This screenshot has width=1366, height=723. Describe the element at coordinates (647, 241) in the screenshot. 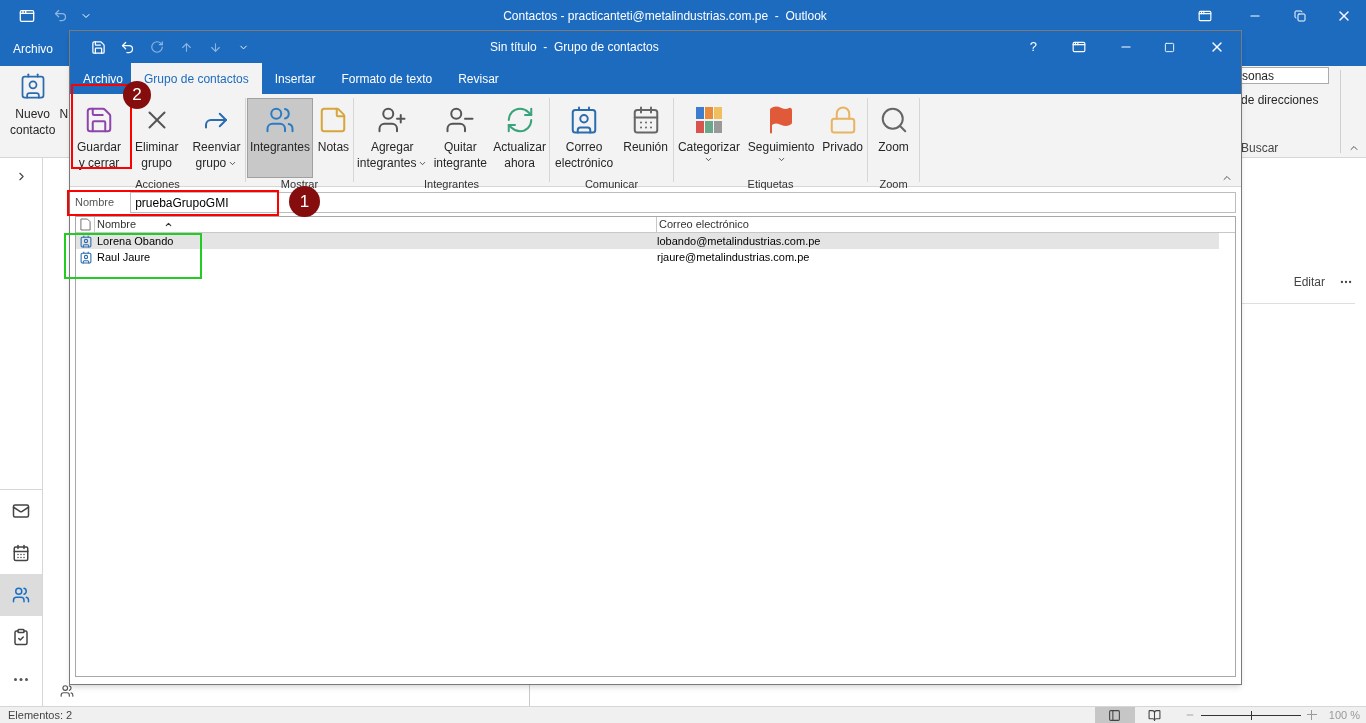

I see `member-row: Lorena Obando lobando@metalindustrias.com.pe` at that location.